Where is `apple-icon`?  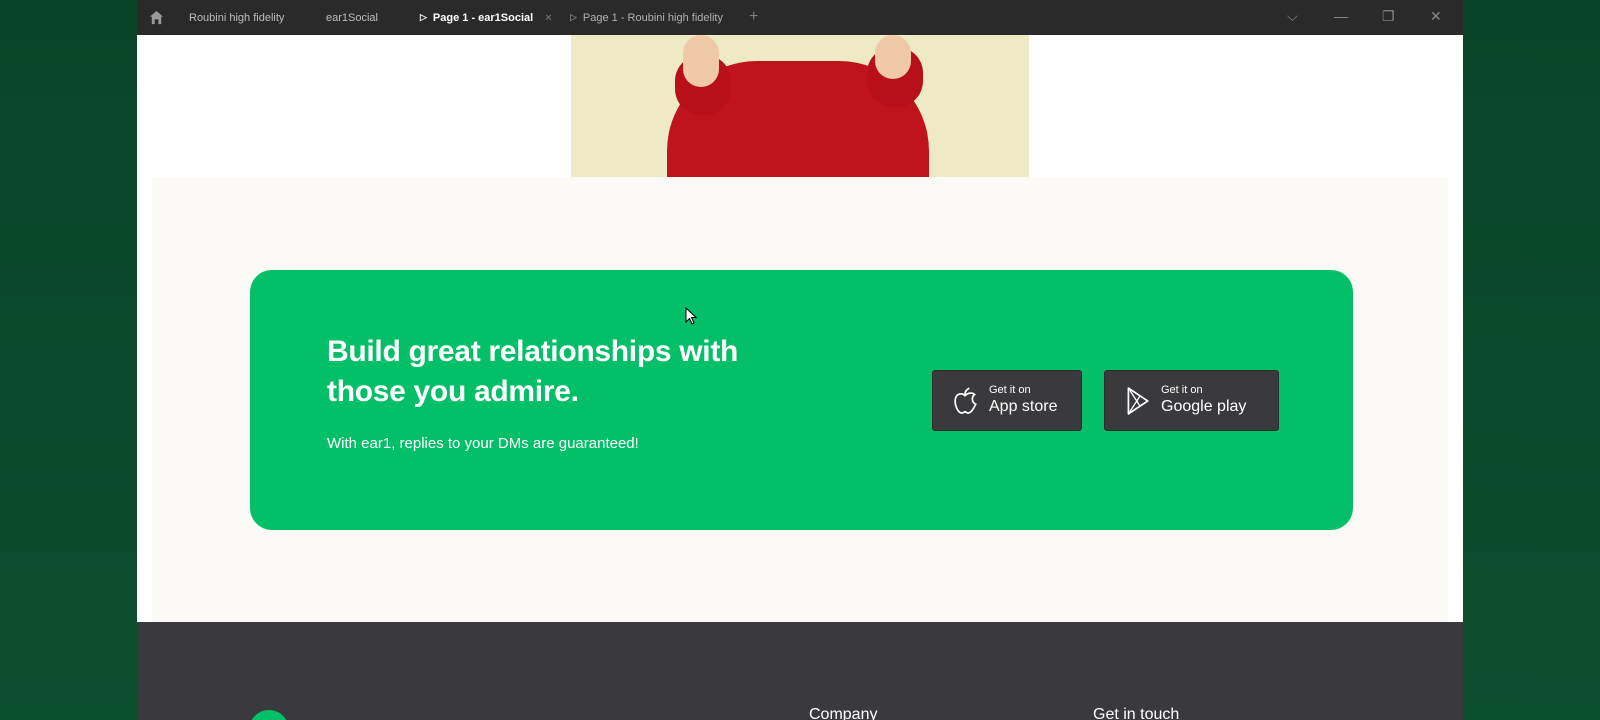 apple-icon is located at coordinates (965, 400).